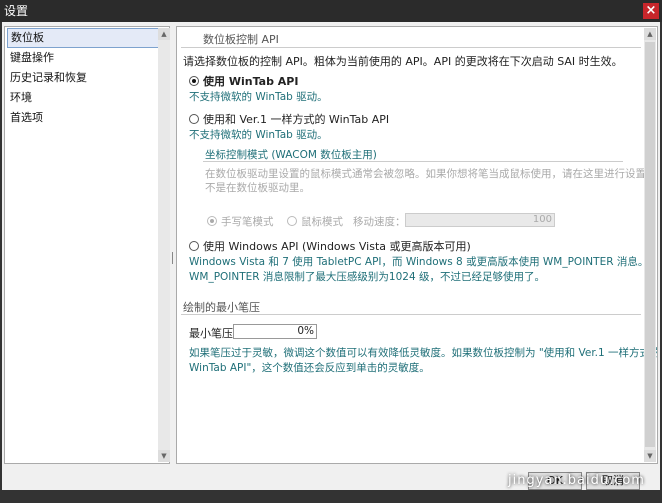 The image size is (662, 503). I want to click on coord-mode-header: 坐标控制模式 (WACOM 数位板主用), so click(291, 155).